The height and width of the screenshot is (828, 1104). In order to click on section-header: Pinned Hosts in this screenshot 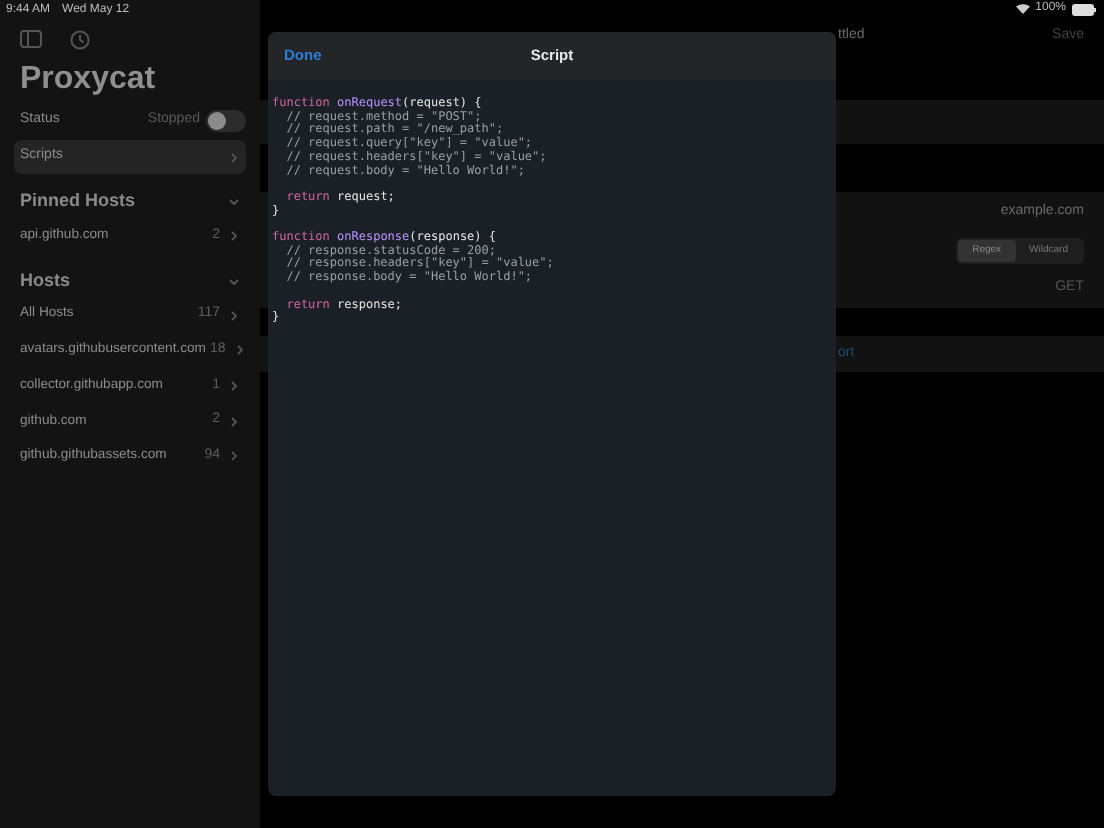, I will do `click(79, 201)`.